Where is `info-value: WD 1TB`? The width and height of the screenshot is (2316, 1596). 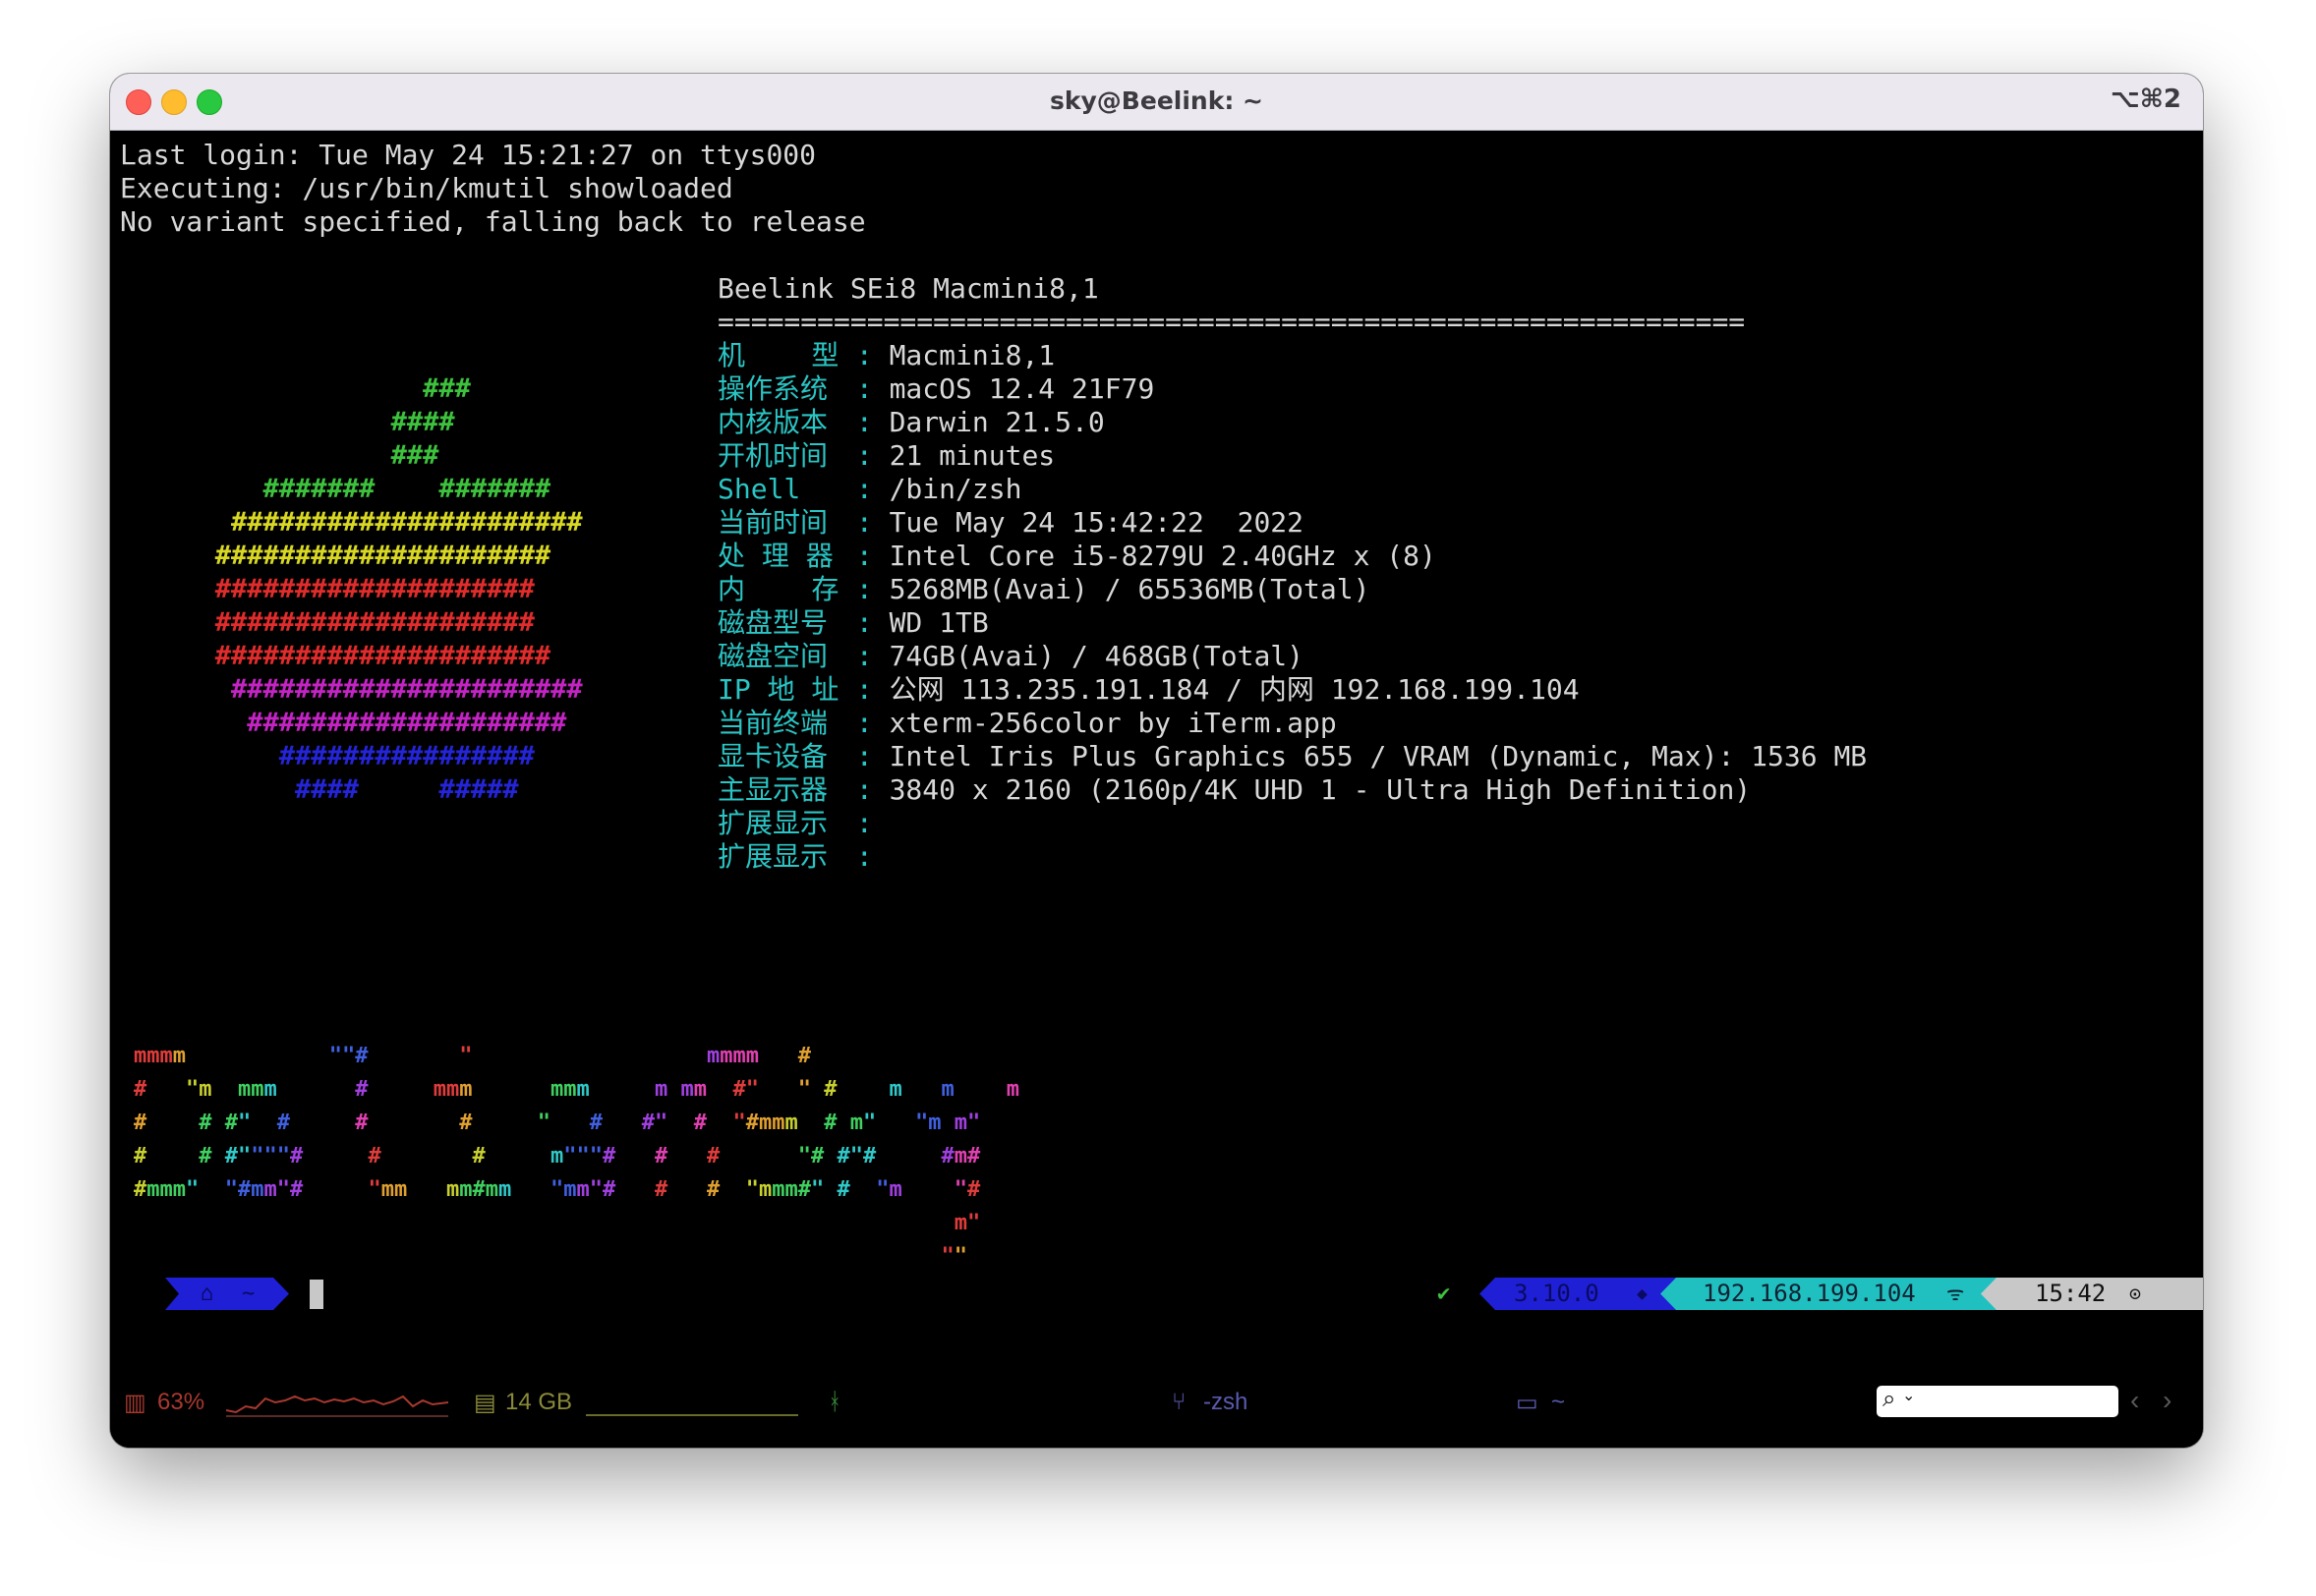 info-value: WD 1TB is located at coordinates (939, 622).